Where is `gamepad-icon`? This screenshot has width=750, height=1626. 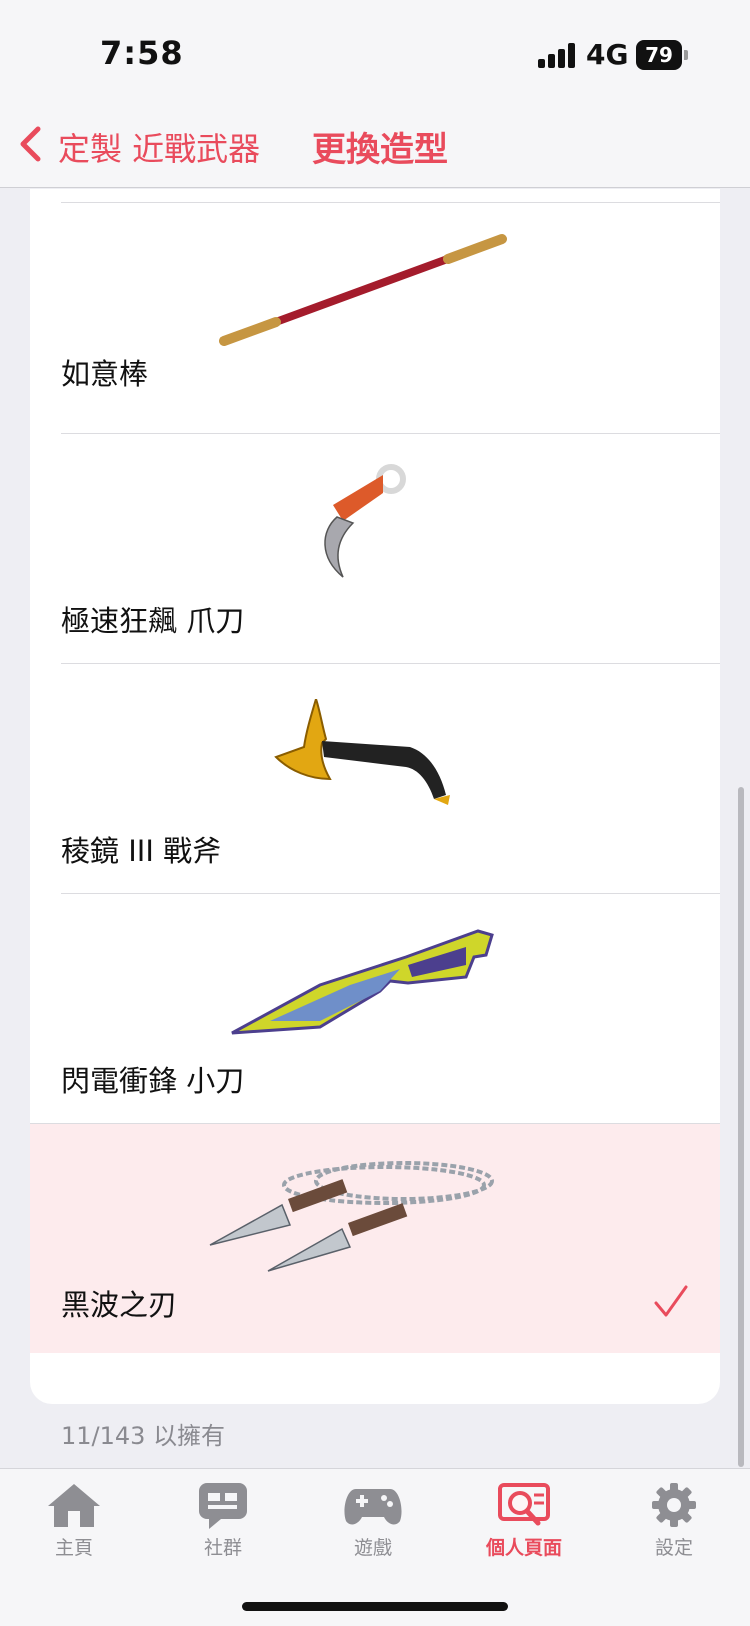
gamepad-icon is located at coordinates (373, 1507).